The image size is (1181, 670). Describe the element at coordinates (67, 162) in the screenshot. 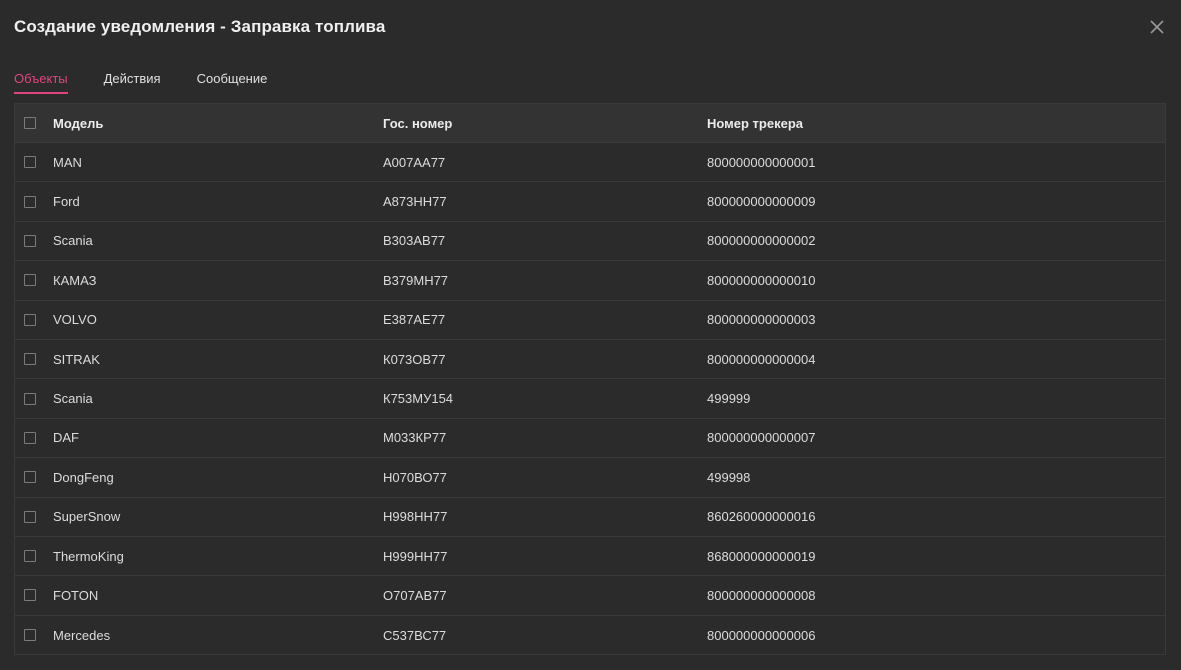

I see `cell-model: MAN` at that location.